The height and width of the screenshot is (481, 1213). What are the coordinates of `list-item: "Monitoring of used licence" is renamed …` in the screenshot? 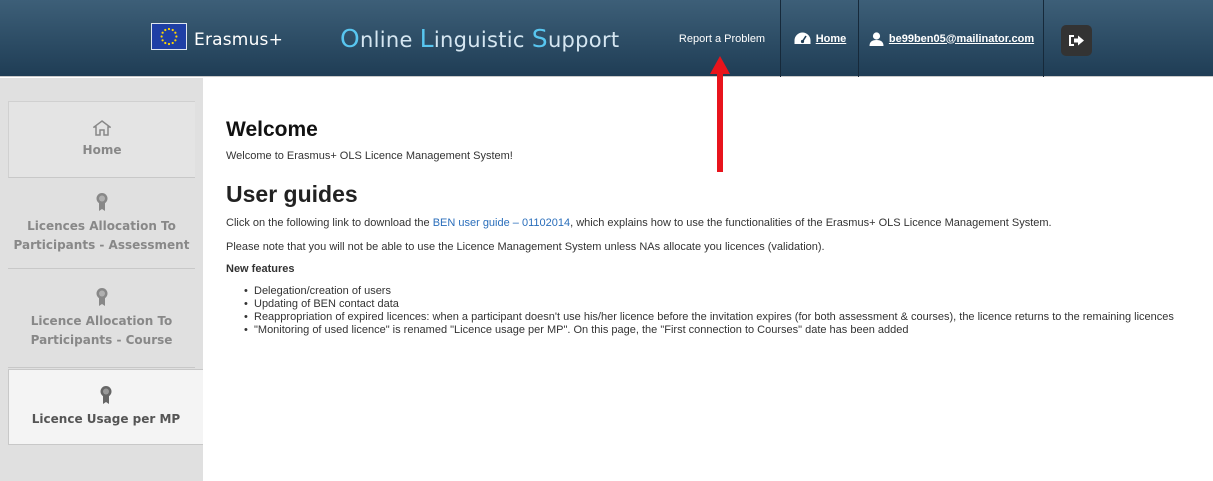 It's located at (722, 330).